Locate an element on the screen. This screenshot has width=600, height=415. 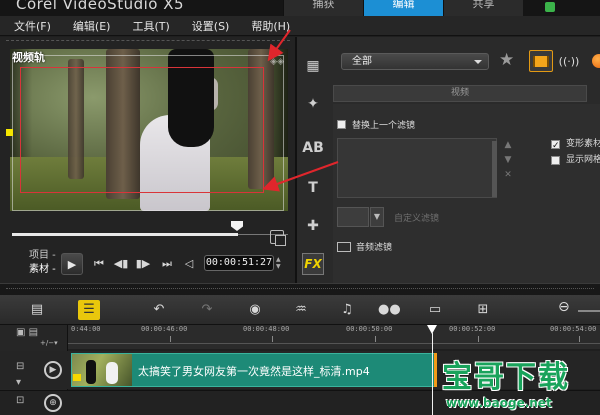
menu-help: 帮助(H) is located at coordinates (270, 26).